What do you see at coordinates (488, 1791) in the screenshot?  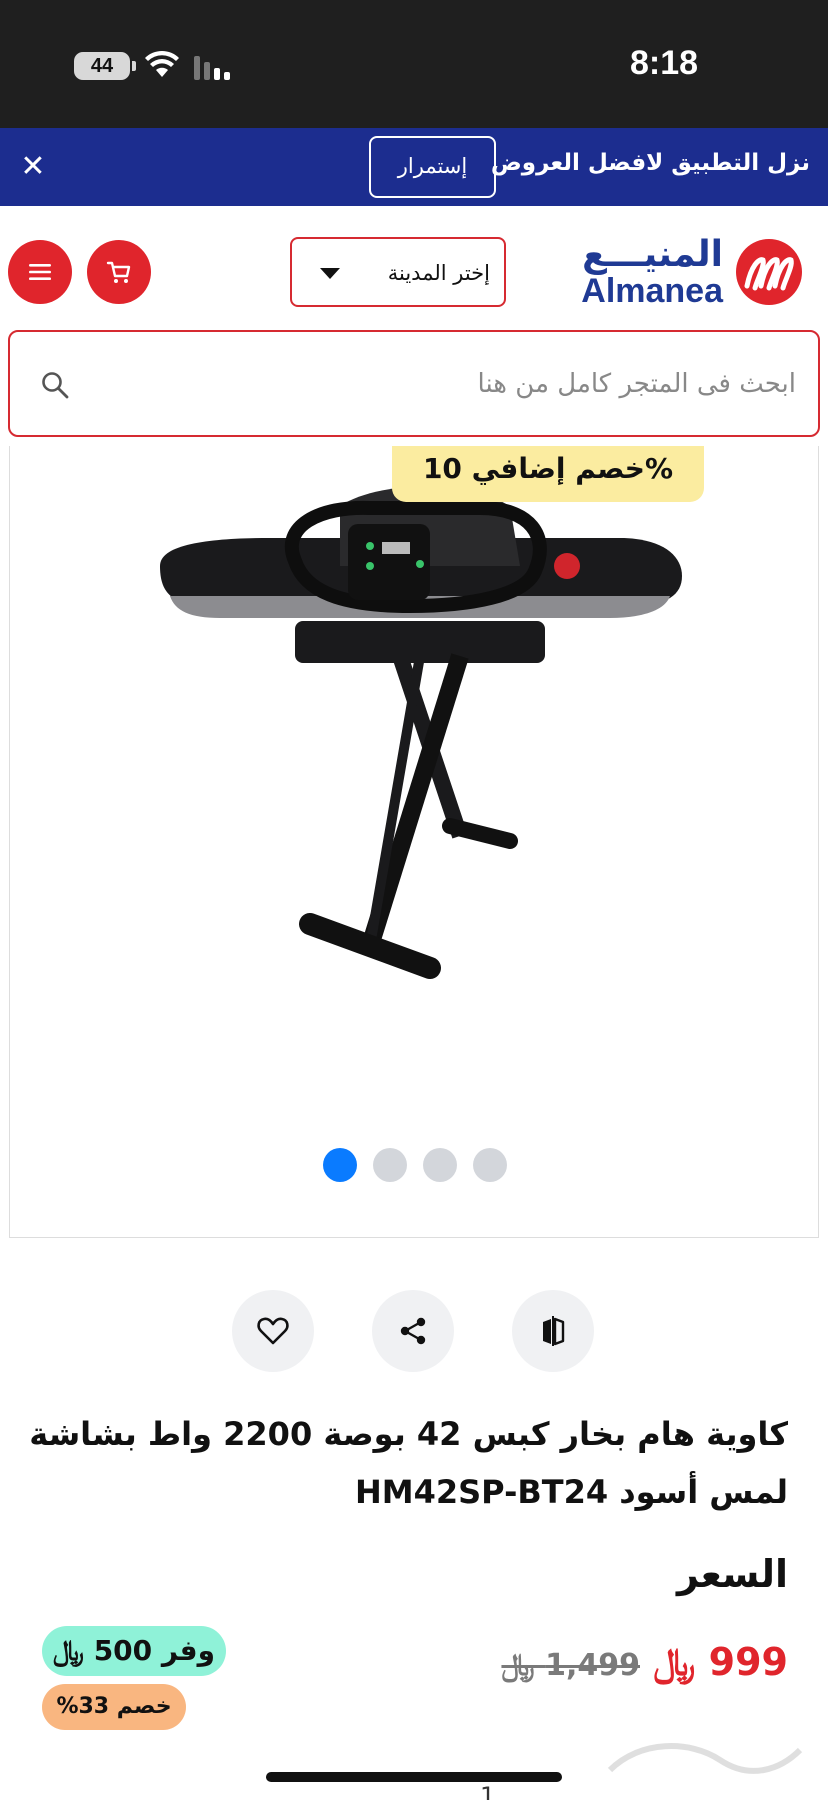 I see `quantity-value: 1` at bounding box center [488, 1791].